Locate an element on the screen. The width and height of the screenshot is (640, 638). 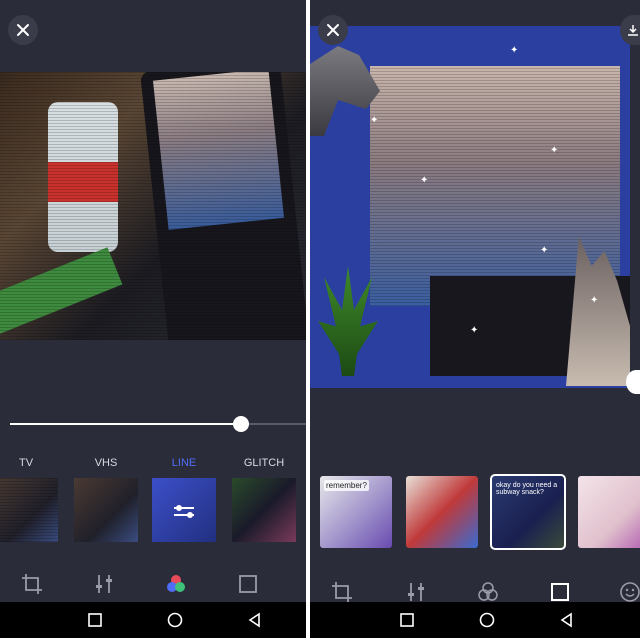
editor-toolbar is located at coordinates (153, 584).